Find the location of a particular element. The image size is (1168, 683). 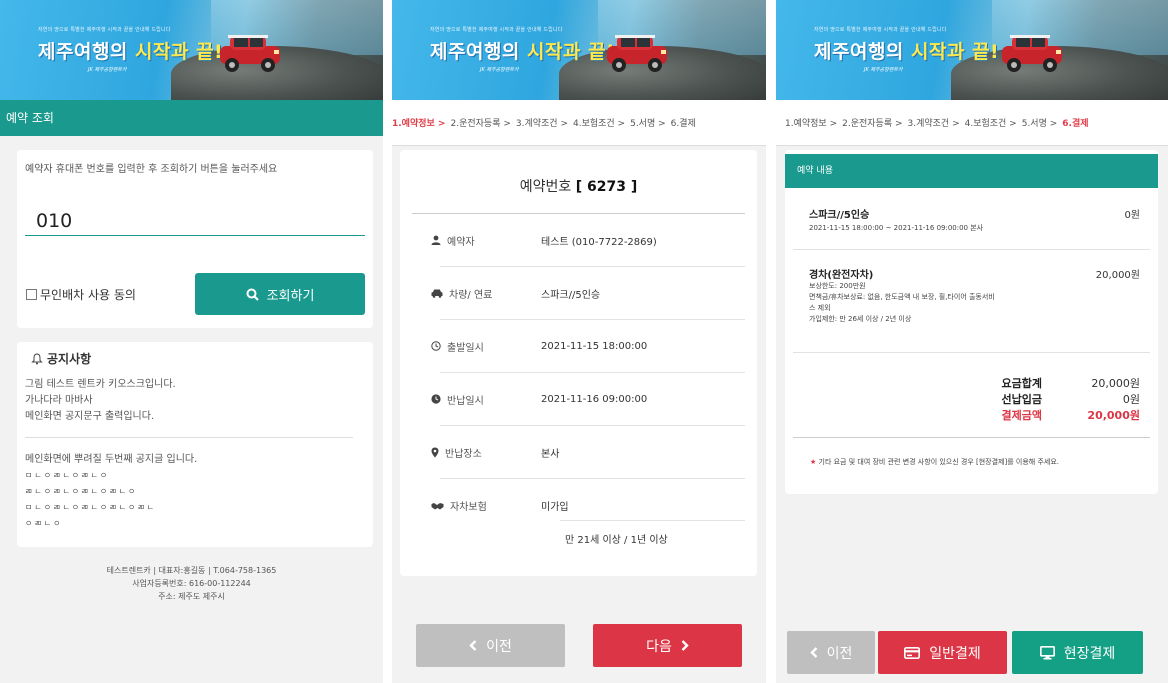

search-button-label: 조회하기 is located at coordinates (290, 296).